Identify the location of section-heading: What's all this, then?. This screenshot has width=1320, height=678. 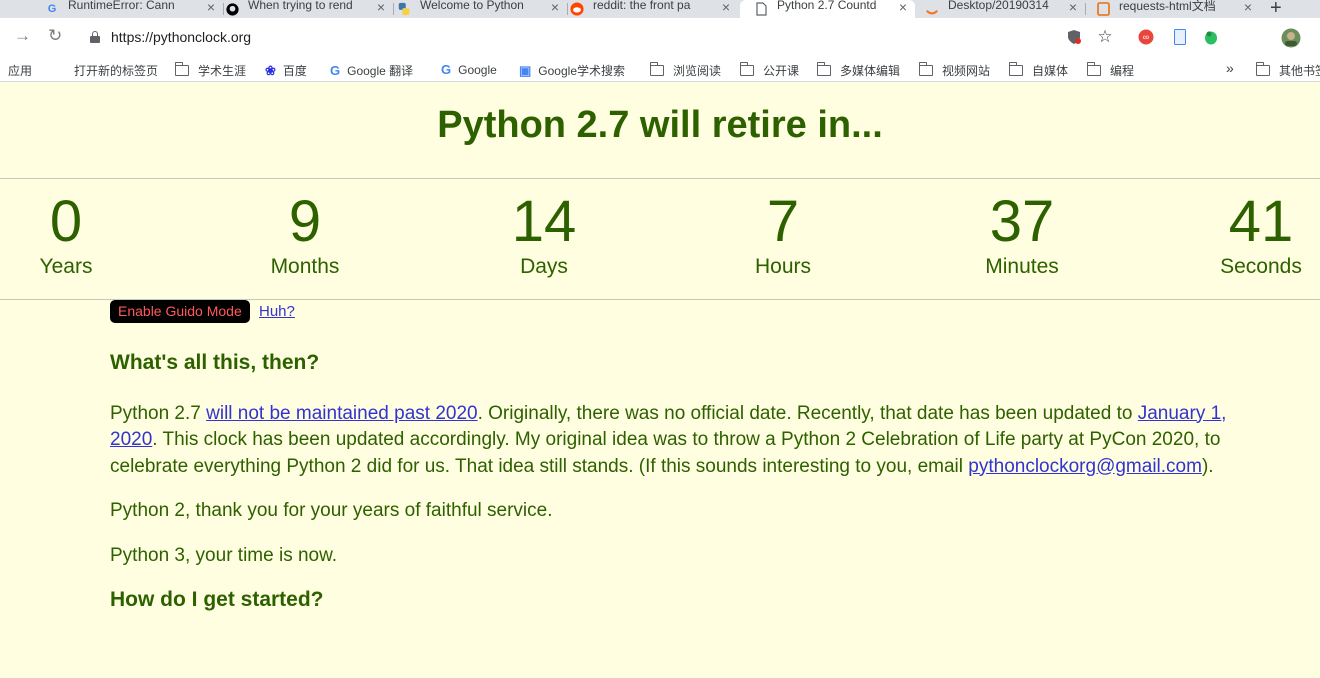
(215, 362).